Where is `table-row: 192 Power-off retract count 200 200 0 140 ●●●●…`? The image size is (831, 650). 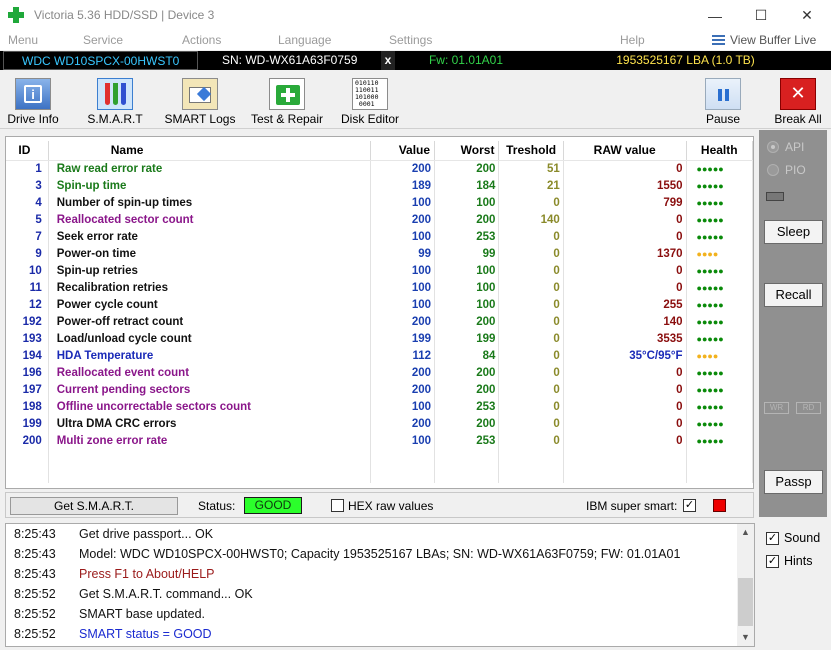
table-row: 192 Power-off retract count 200 200 0 140 ●●●●… is located at coordinates (380, 321).